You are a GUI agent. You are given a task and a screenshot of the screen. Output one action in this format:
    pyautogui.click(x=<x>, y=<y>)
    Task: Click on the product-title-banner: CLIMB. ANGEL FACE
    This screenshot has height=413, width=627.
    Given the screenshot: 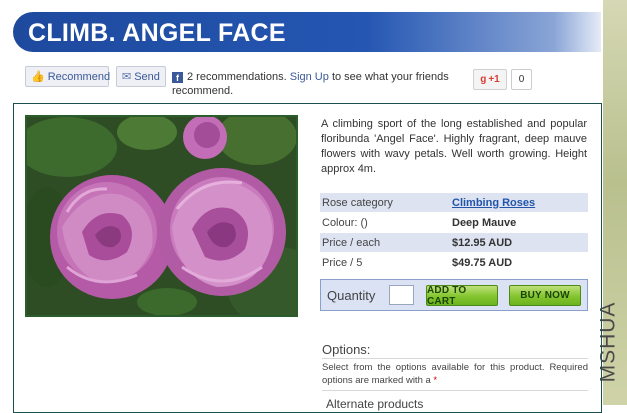 What is the action you would take?
    pyautogui.click(x=307, y=32)
    